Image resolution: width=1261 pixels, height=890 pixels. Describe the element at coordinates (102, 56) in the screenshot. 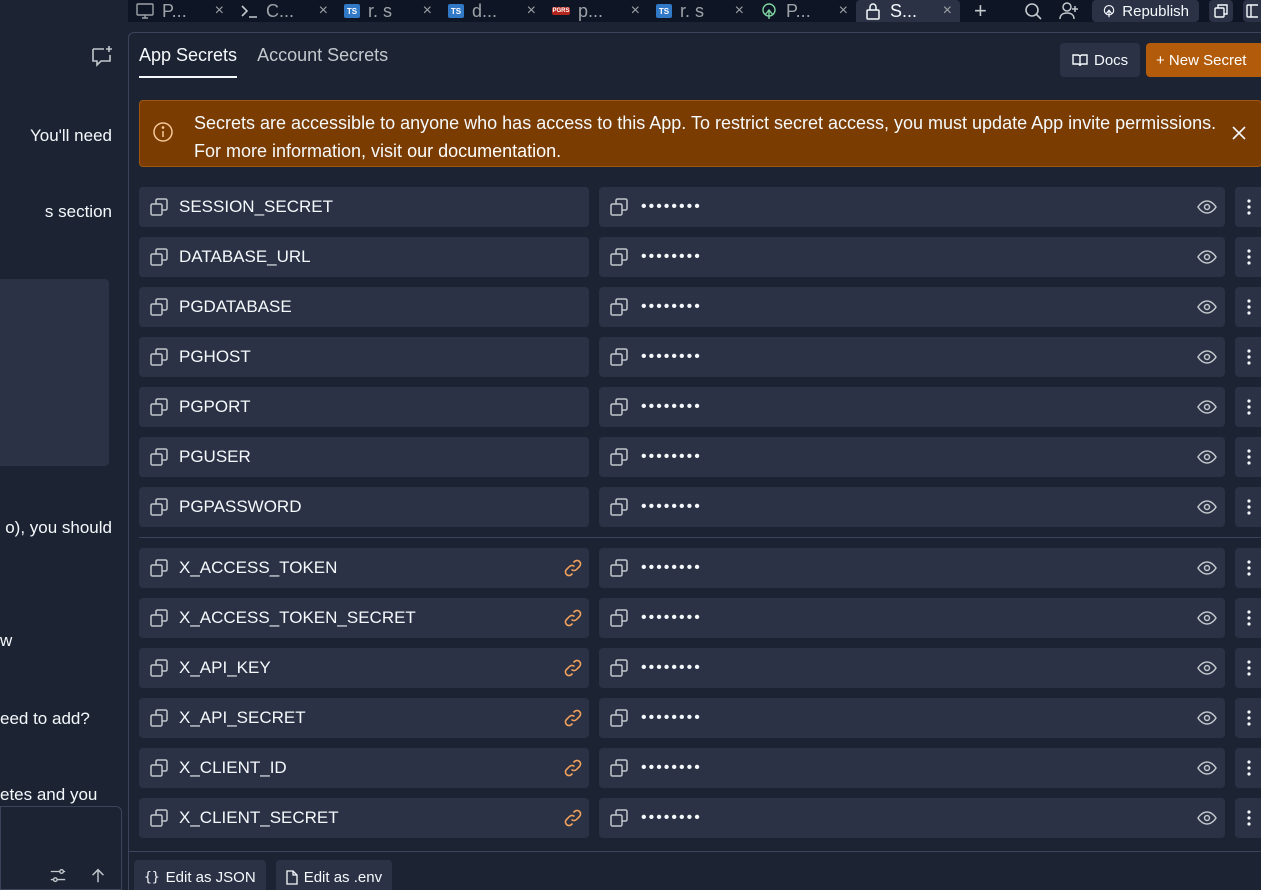

I see `new-chat-icon` at that location.